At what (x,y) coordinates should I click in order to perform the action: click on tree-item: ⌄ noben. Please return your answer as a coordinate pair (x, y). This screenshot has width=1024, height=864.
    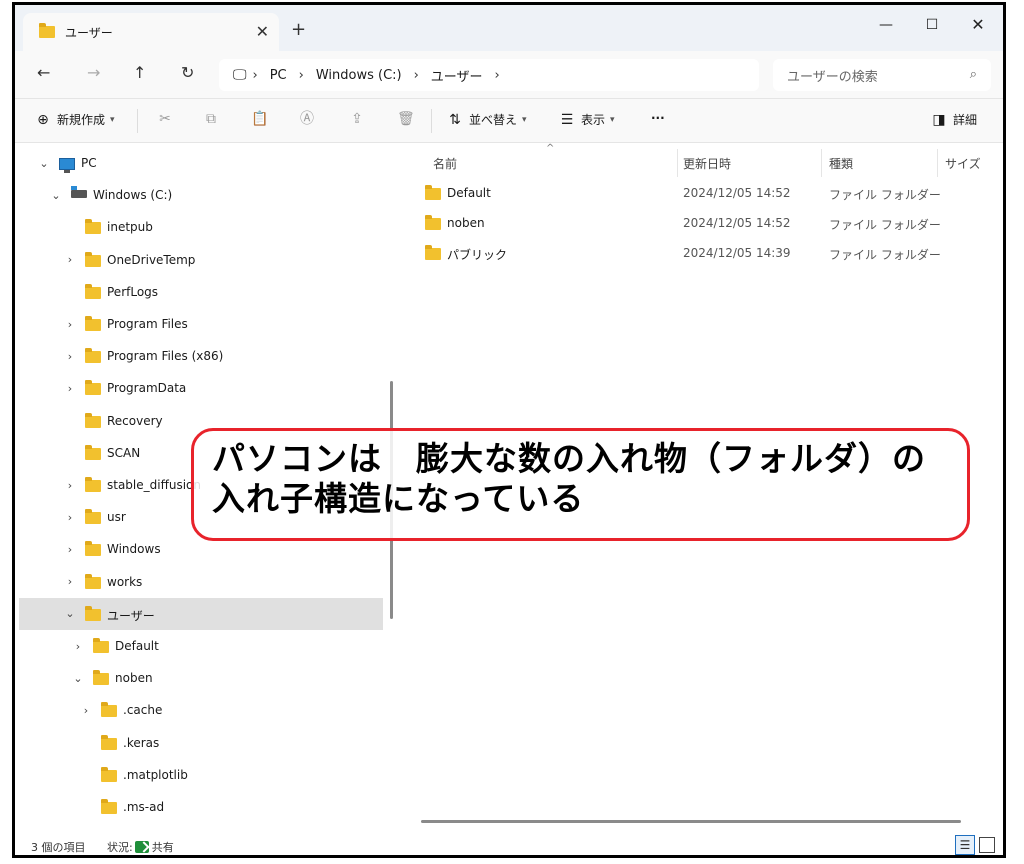
    Looking at the image, I should click on (201, 678).